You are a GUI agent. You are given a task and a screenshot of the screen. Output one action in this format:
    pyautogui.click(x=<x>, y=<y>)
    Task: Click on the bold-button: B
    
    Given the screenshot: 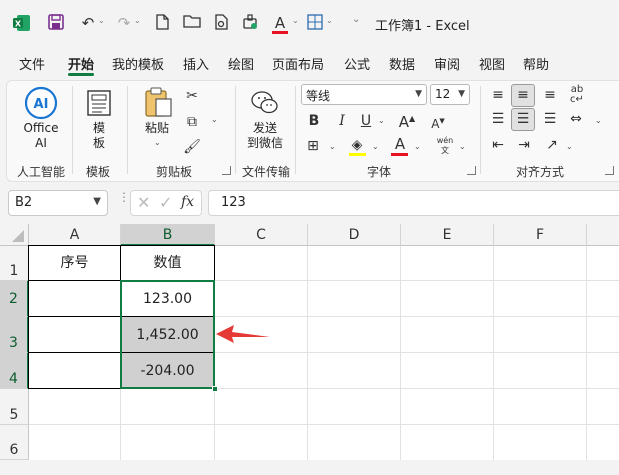 What is the action you would take?
    pyautogui.click(x=314, y=121)
    